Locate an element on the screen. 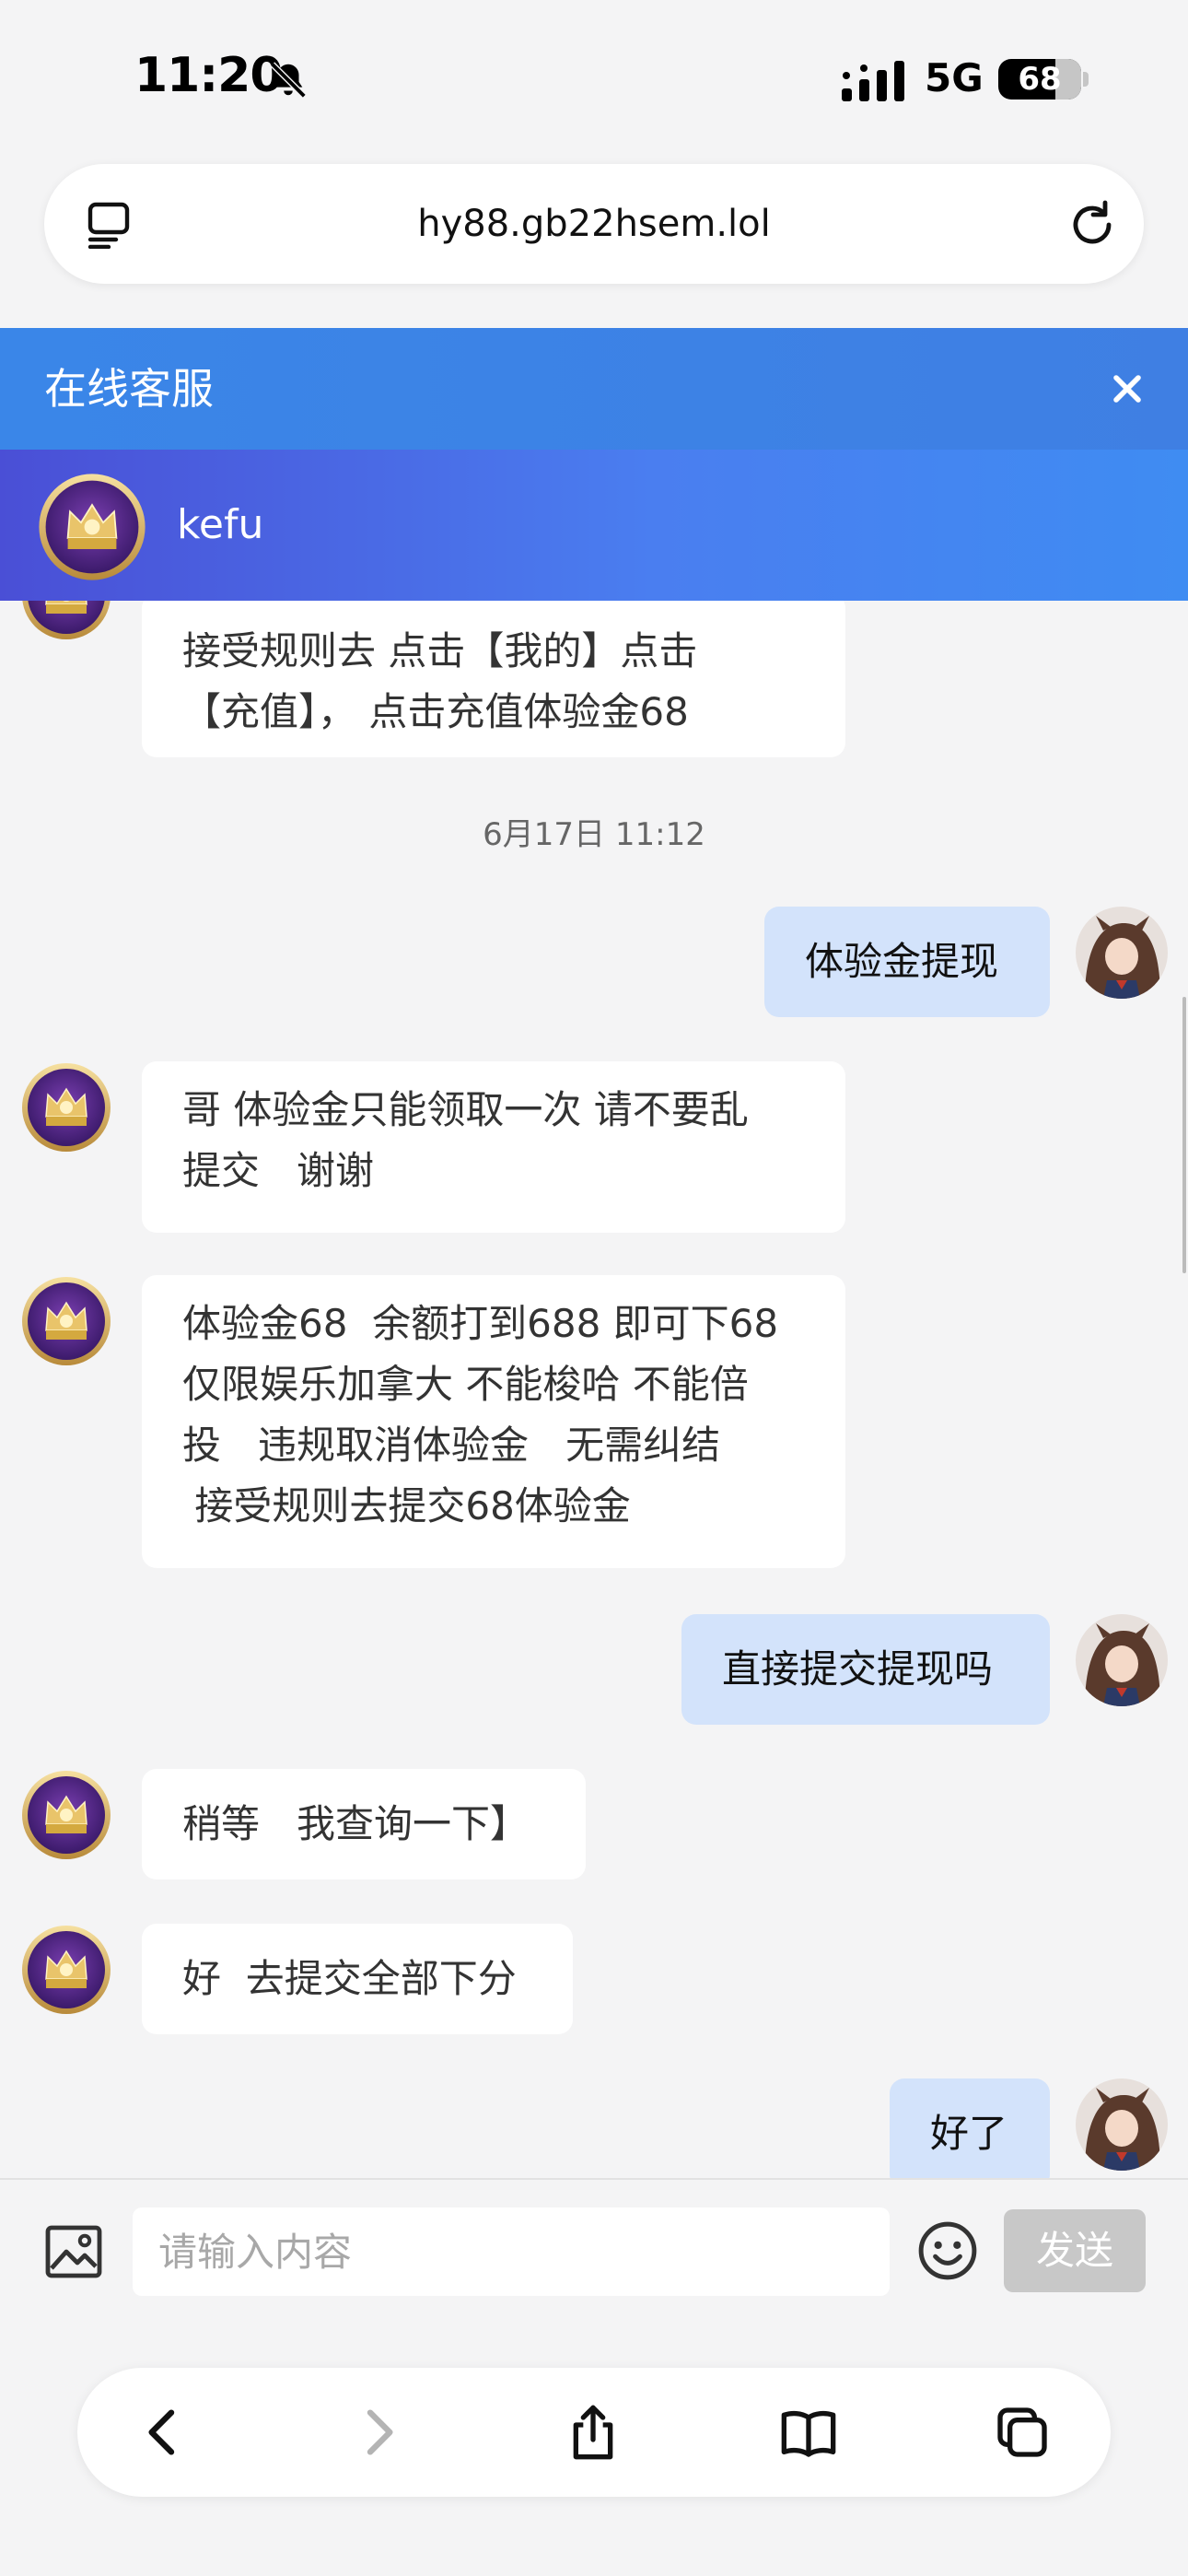  signal-icon is located at coordinates (873, 81).